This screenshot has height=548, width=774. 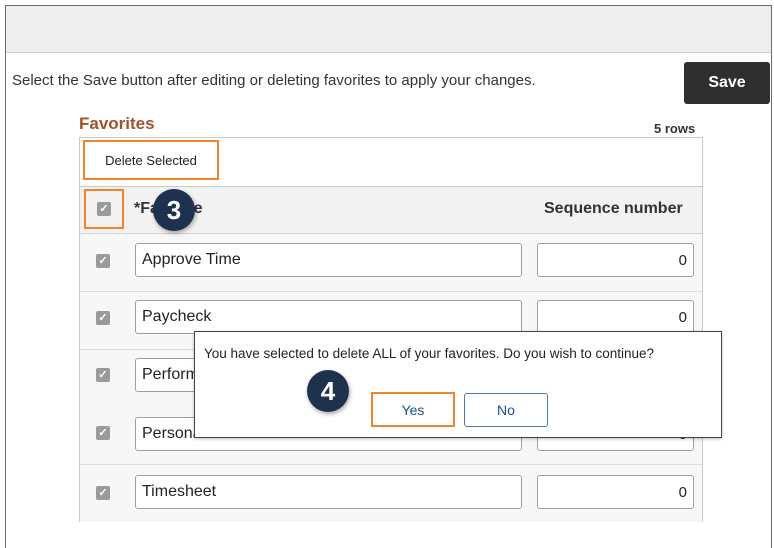 I want to click on step-4-badge: 4, so click(x=328, y=391).